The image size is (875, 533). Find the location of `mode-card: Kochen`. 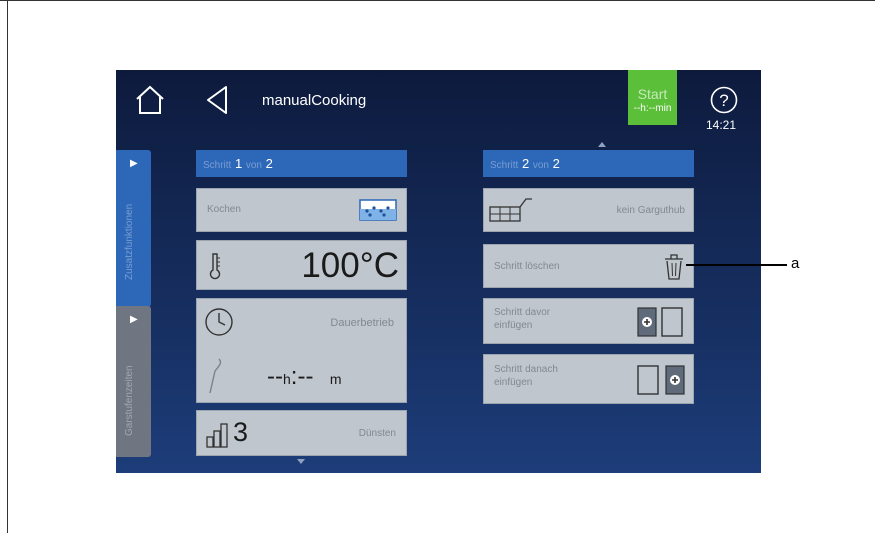

mode-card: Kochen is located at coordinates (301, 210).